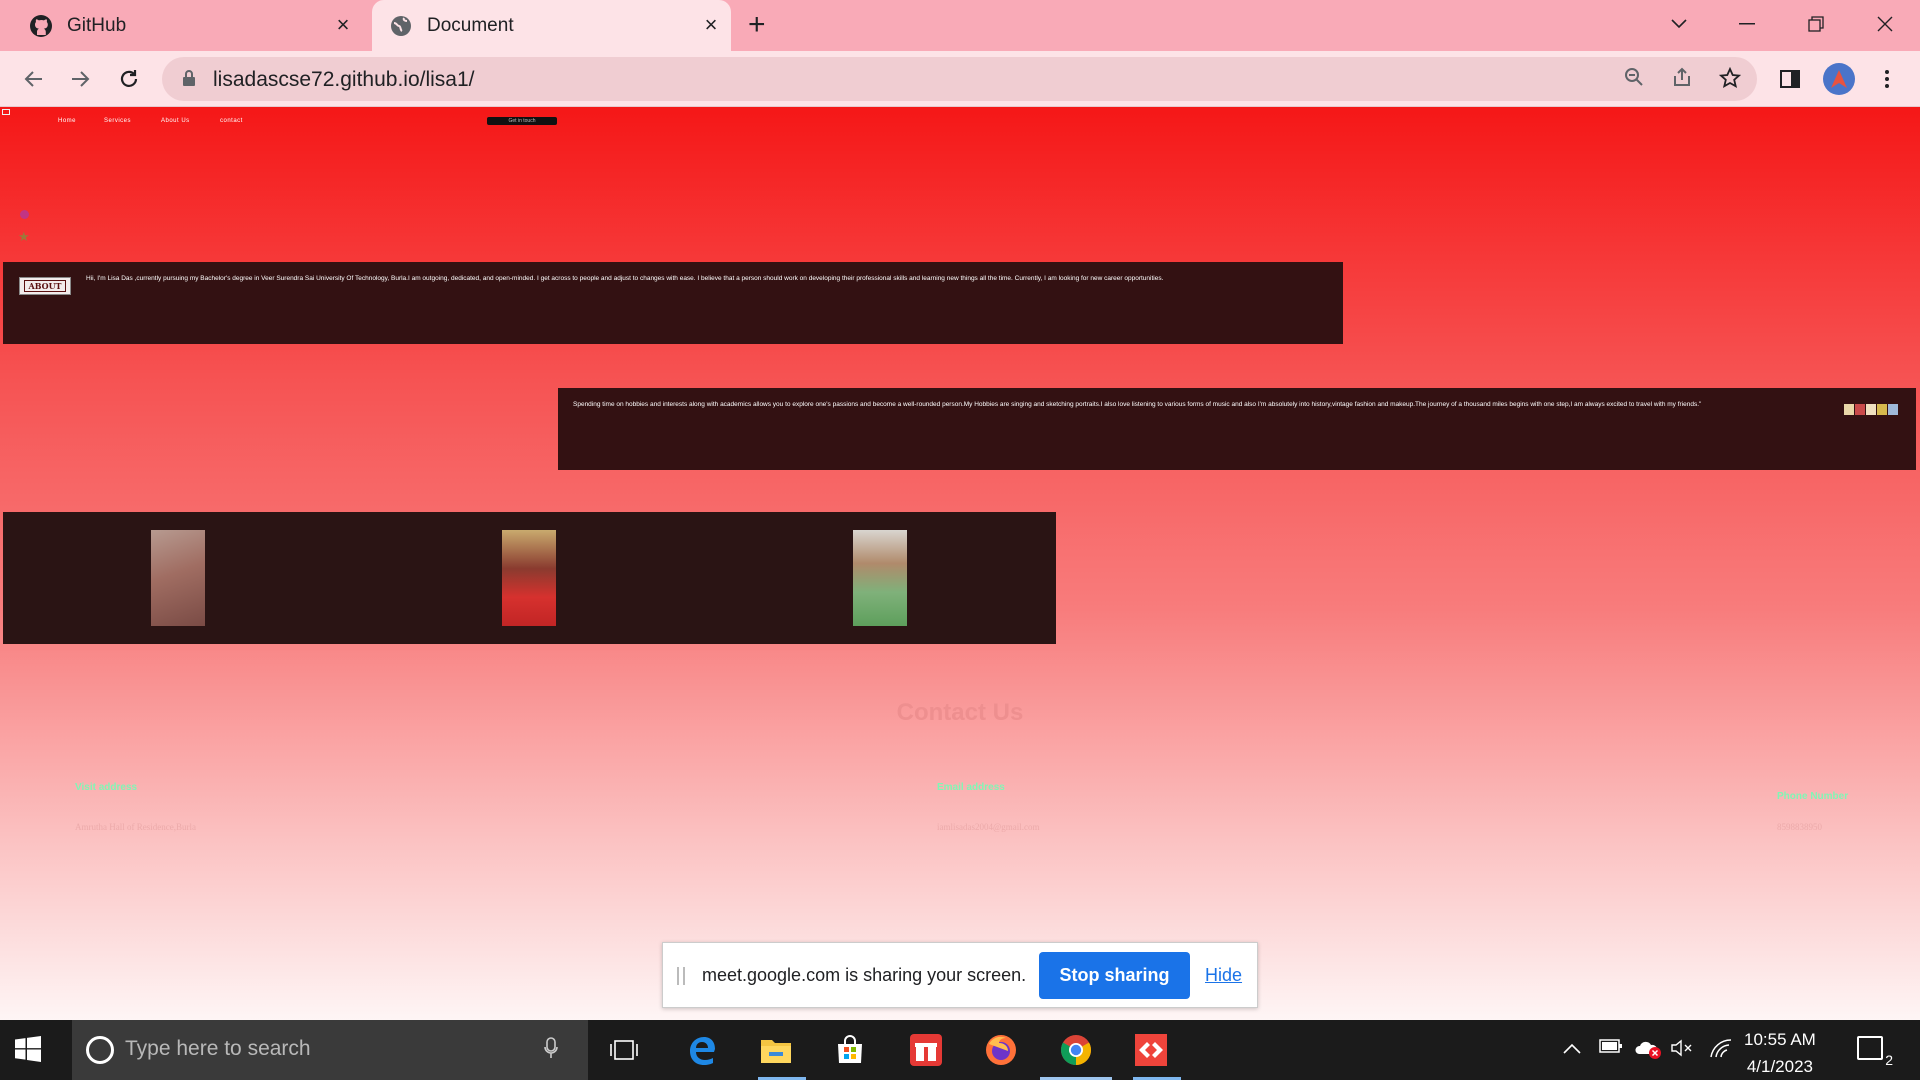 The height and width of the screenshot is (1080, 1920). I want to click on broken-logo-image, so click(6, 112).